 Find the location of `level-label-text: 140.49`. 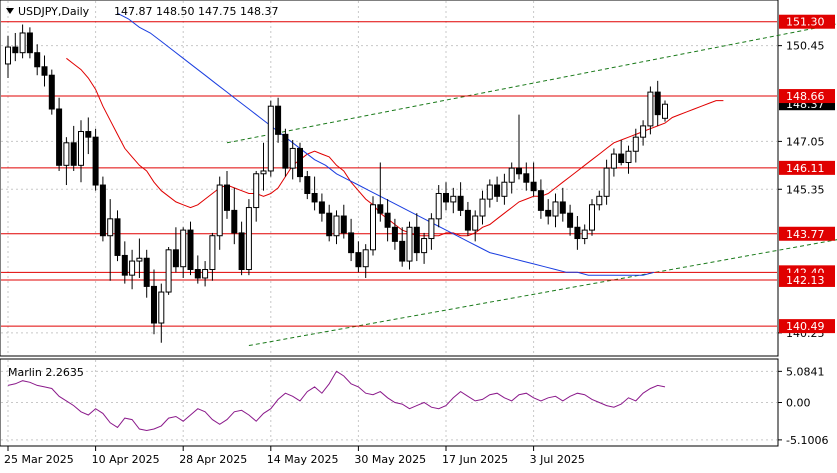

level-label-text: 140.49 is located at coordinates (805, 326).